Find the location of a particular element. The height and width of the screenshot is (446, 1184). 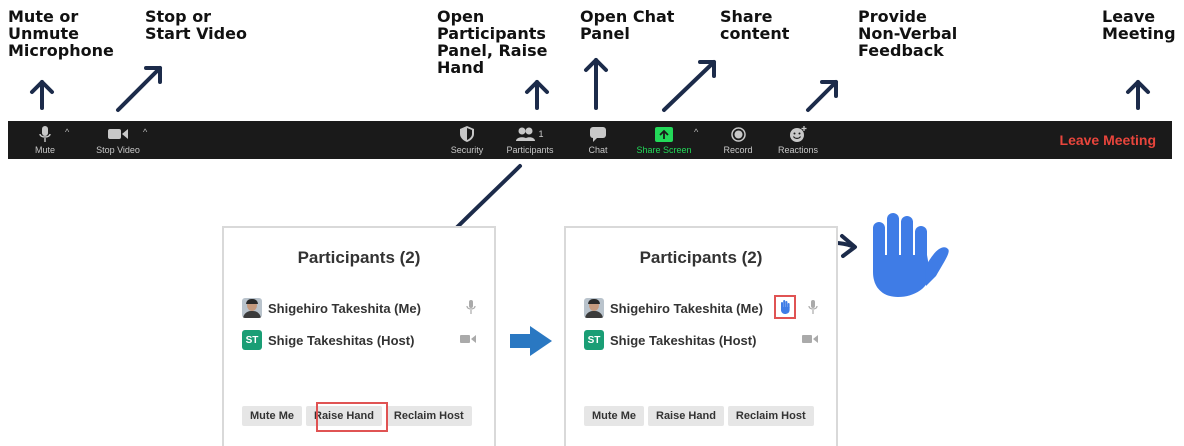

panel-buttons: Mute Me Raise Hand Reclaim Host is located at coordinates (699, 416).